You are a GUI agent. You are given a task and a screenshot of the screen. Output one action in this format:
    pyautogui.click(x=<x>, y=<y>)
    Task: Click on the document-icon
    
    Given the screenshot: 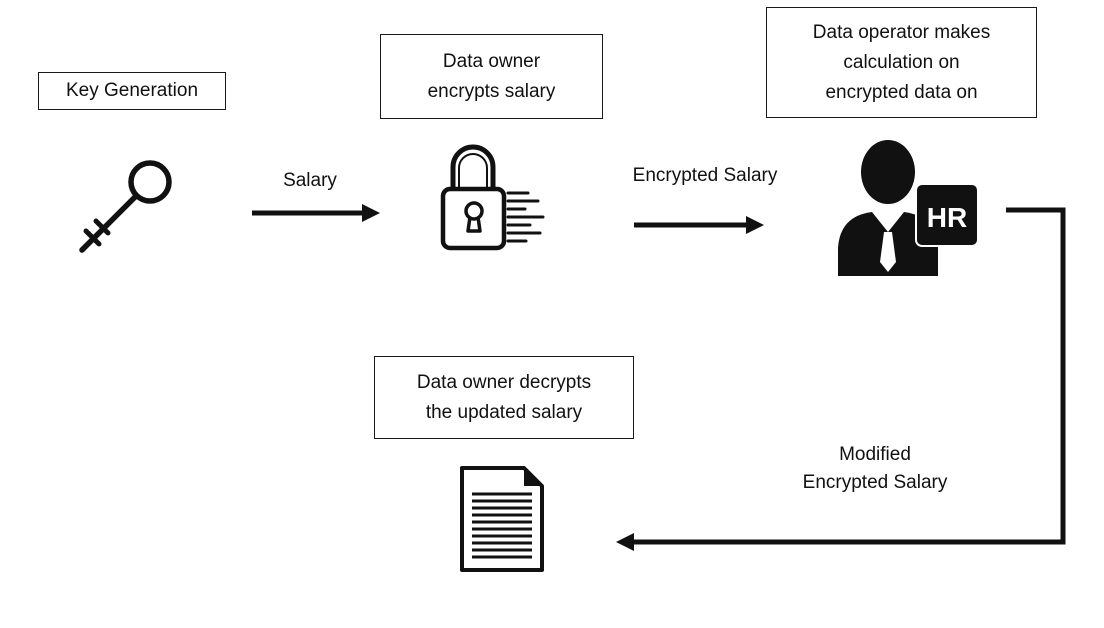 What is the action you would take?
    pyautogui.click(x=502, y=519)
    